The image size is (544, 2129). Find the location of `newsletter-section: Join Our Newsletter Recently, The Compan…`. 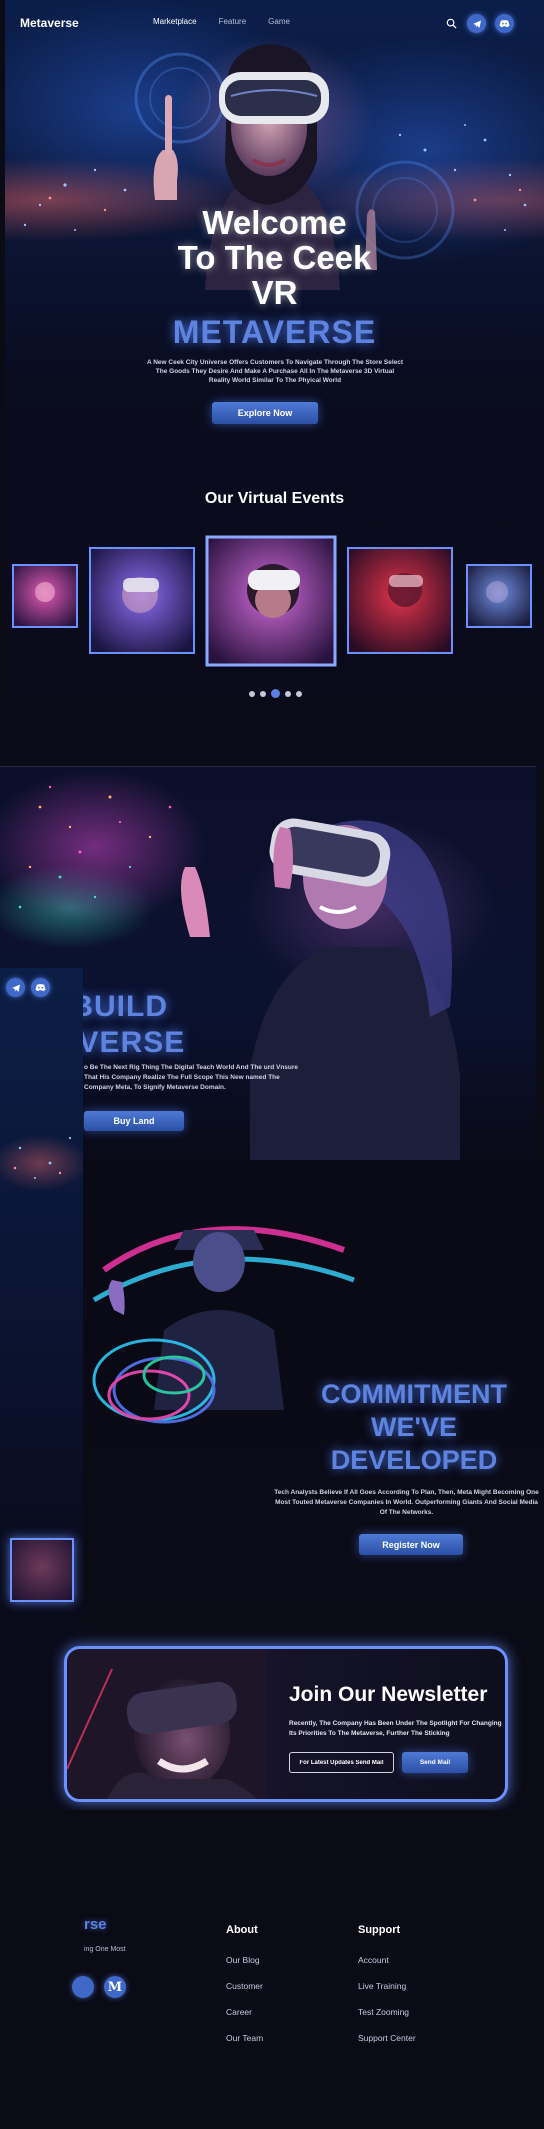

newsletter-section: Join Our Newsletter Recently, The Compan… is located at coordinates (286, 1724).